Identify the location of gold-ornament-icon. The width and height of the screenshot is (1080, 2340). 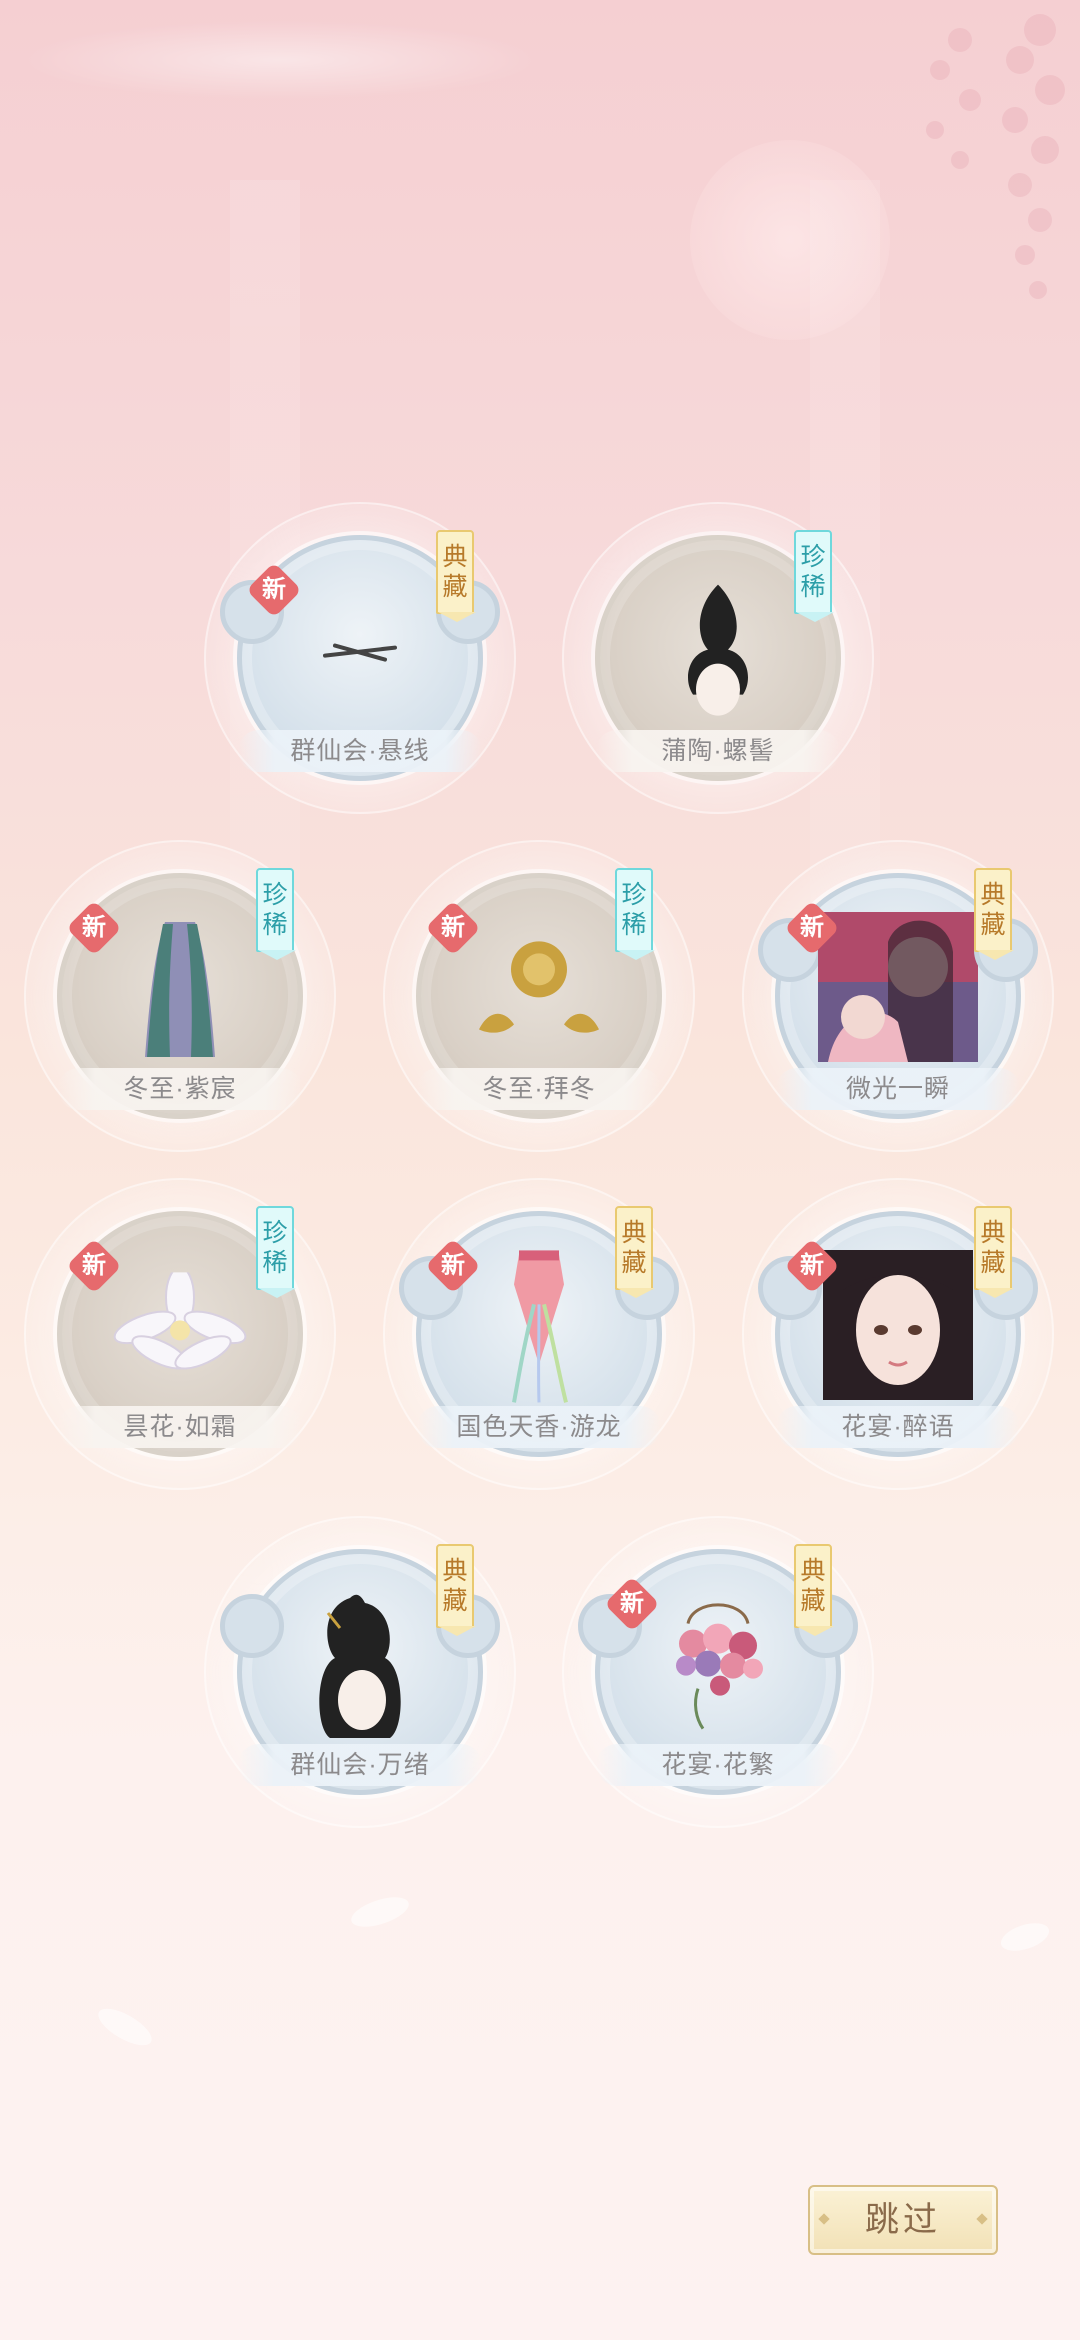
(539, 987).